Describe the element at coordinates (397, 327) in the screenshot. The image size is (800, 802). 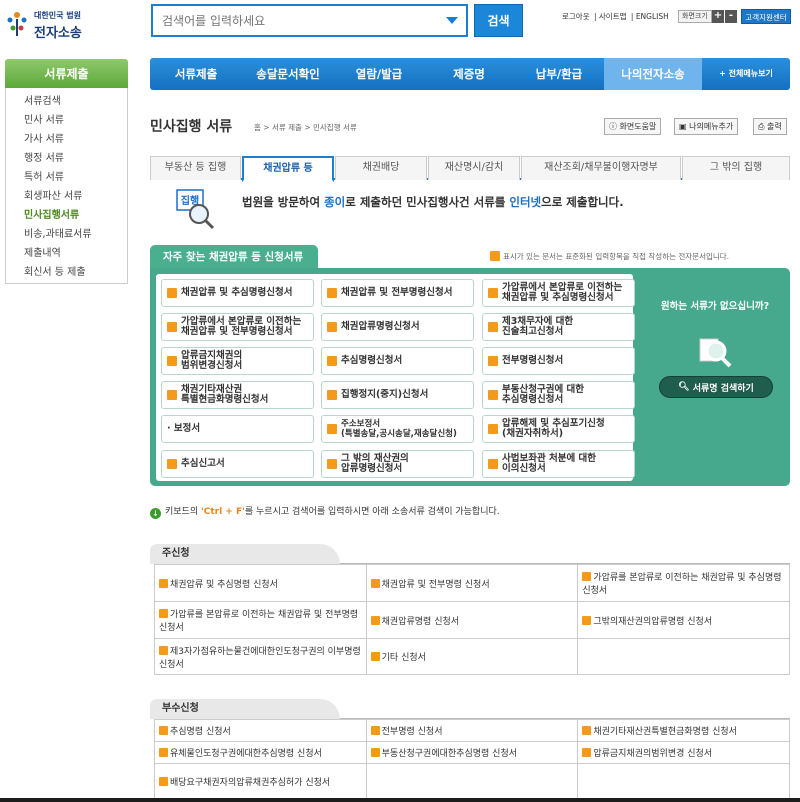
I see `form-link: 채권압류명령신청서` at that location.